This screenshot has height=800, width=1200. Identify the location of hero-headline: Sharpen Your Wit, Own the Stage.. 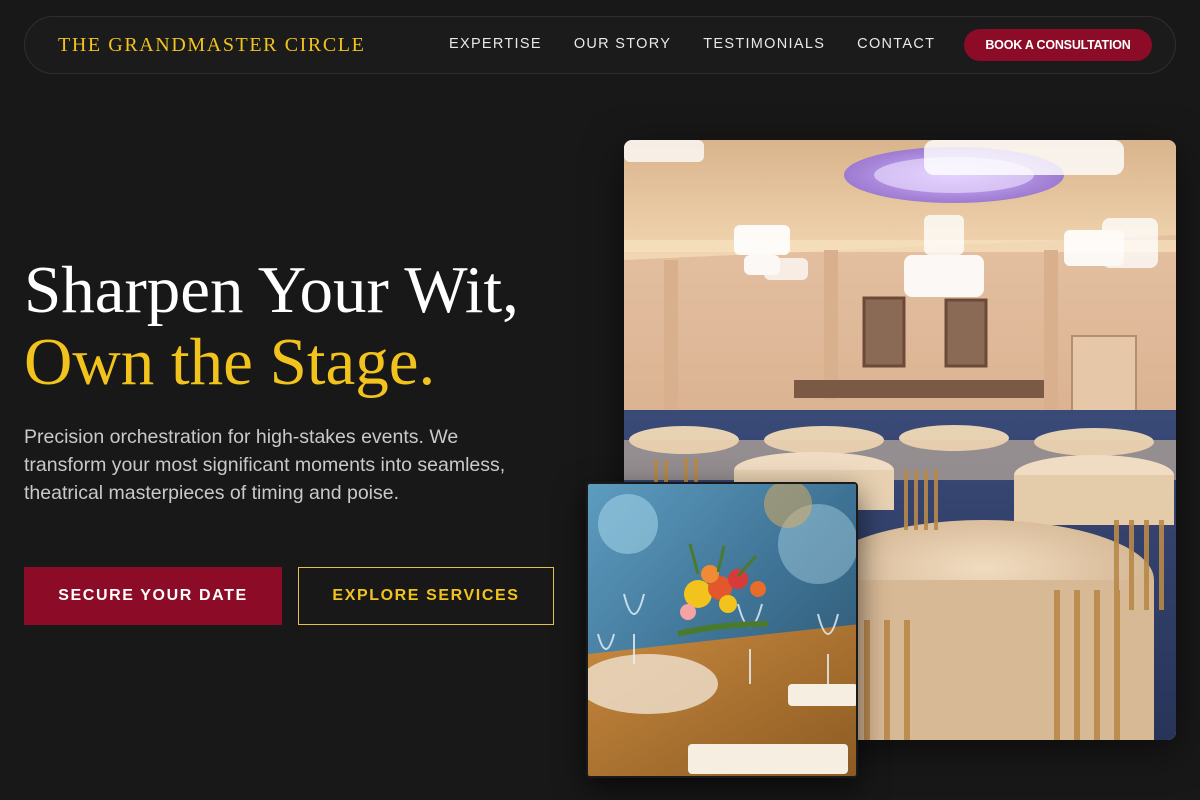
(271, 326).